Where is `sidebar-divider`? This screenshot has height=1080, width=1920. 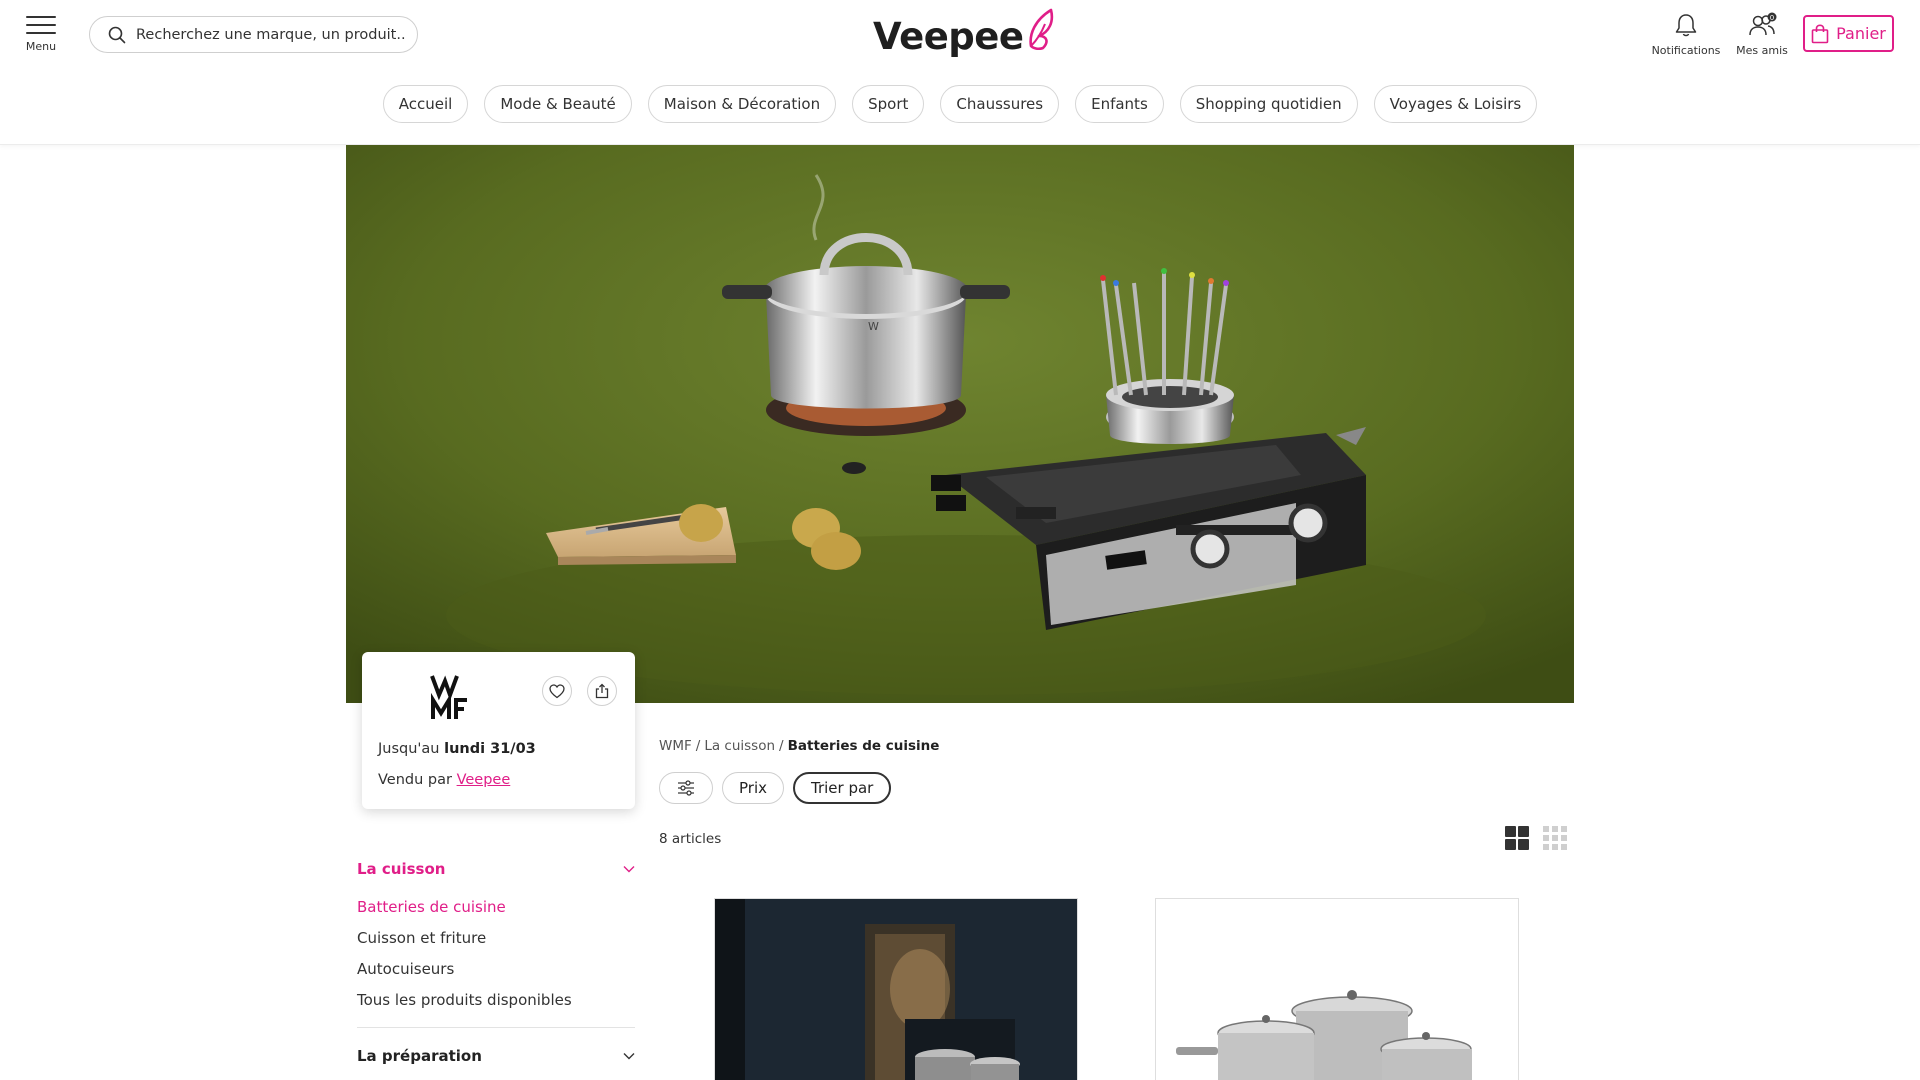 sidebar-divider is located at coordinates (496, 1027).